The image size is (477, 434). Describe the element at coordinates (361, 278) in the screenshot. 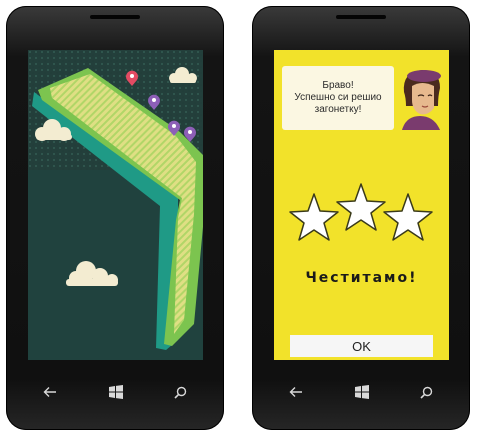

I see `congratulations-title: Честитамо!` at that location.